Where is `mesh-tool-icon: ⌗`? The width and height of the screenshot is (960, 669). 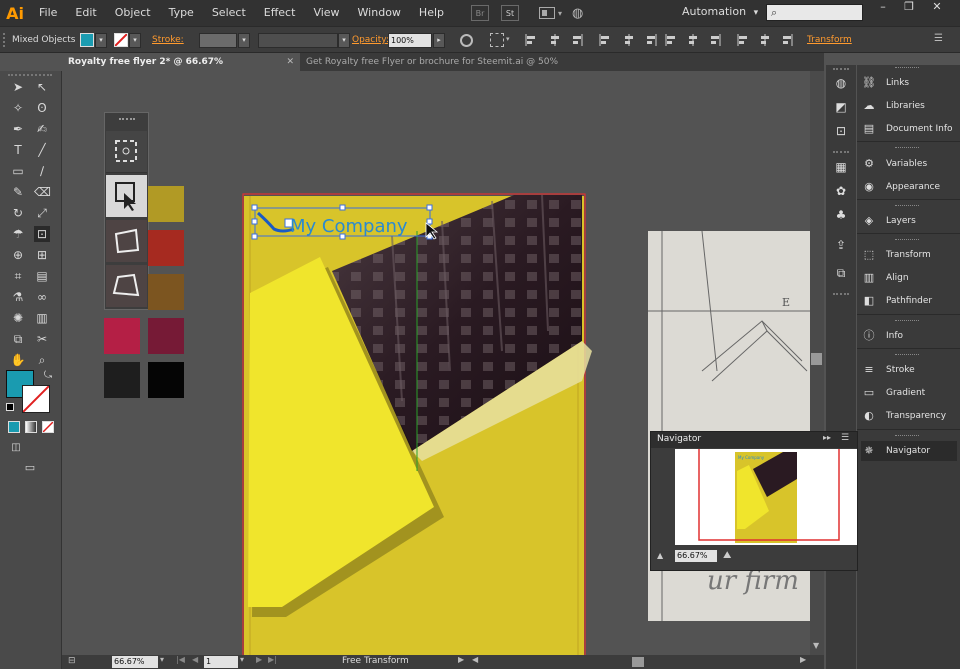 mesh-tool-icon: ⌗ is located at coordinates (18, 276).